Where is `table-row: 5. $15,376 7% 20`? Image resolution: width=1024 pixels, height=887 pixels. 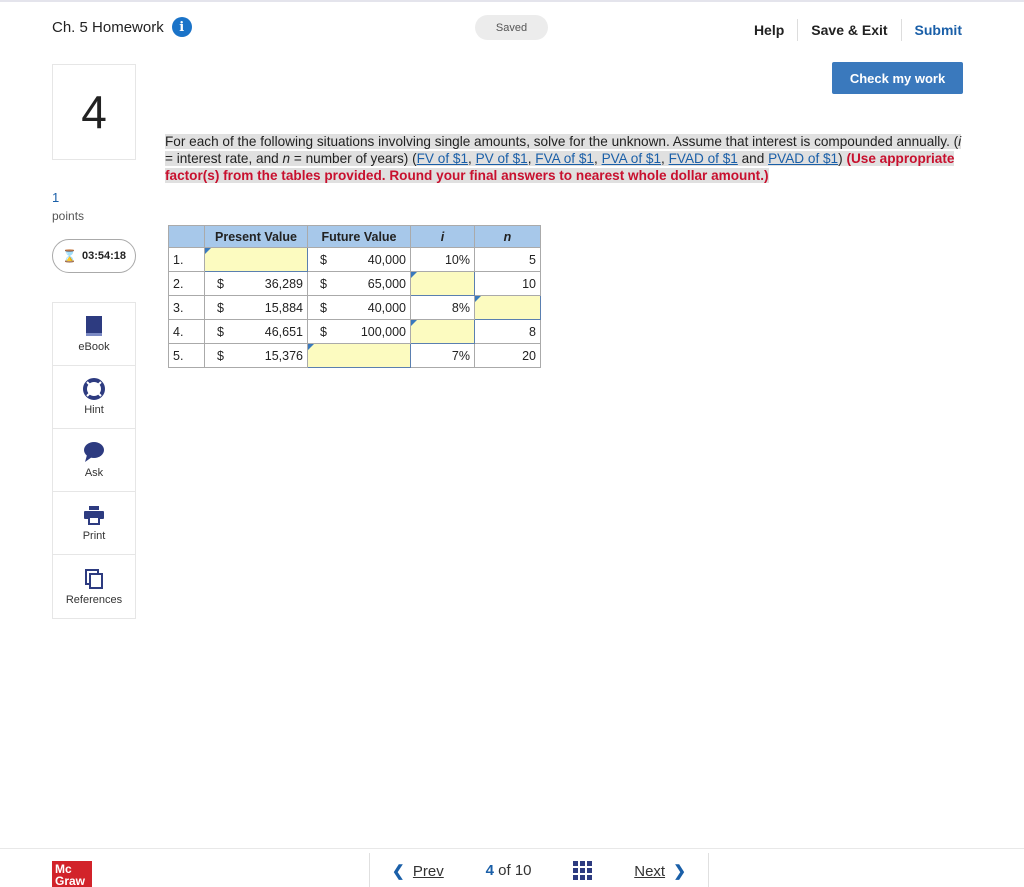
table-row: 5. $15,376 7% 20 is located at coordinates (354, 355).